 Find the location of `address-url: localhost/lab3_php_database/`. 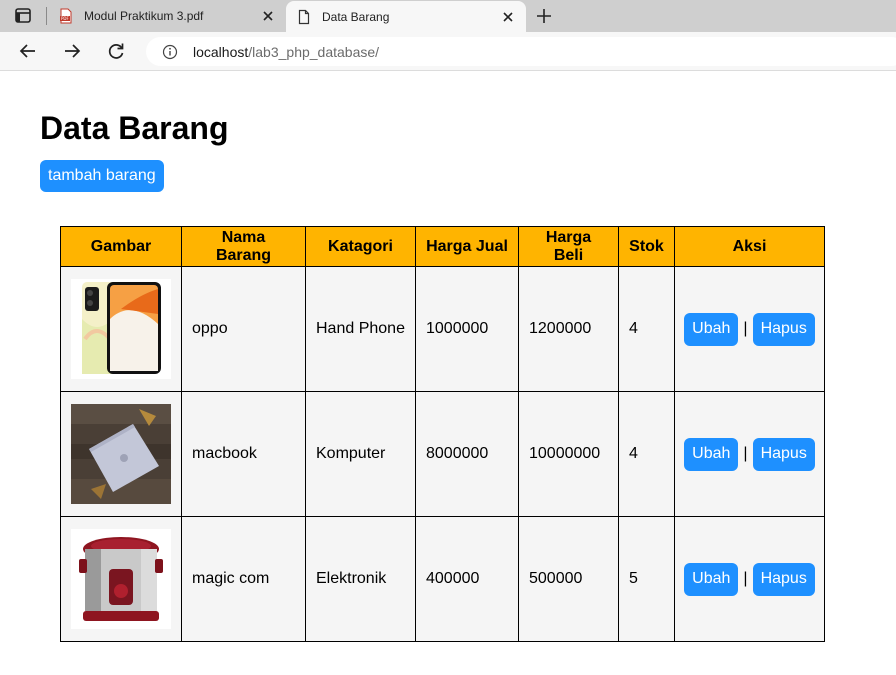

address-url: localhost/lab3_php_database/ is located at coordinates (286, 52).